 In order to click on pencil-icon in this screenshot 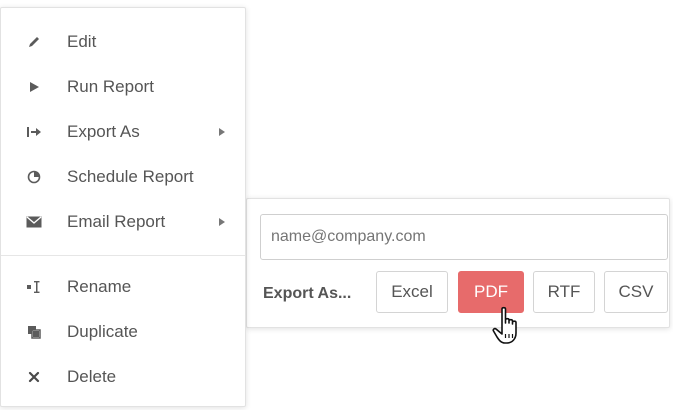, I will do `click(34, 42)`.